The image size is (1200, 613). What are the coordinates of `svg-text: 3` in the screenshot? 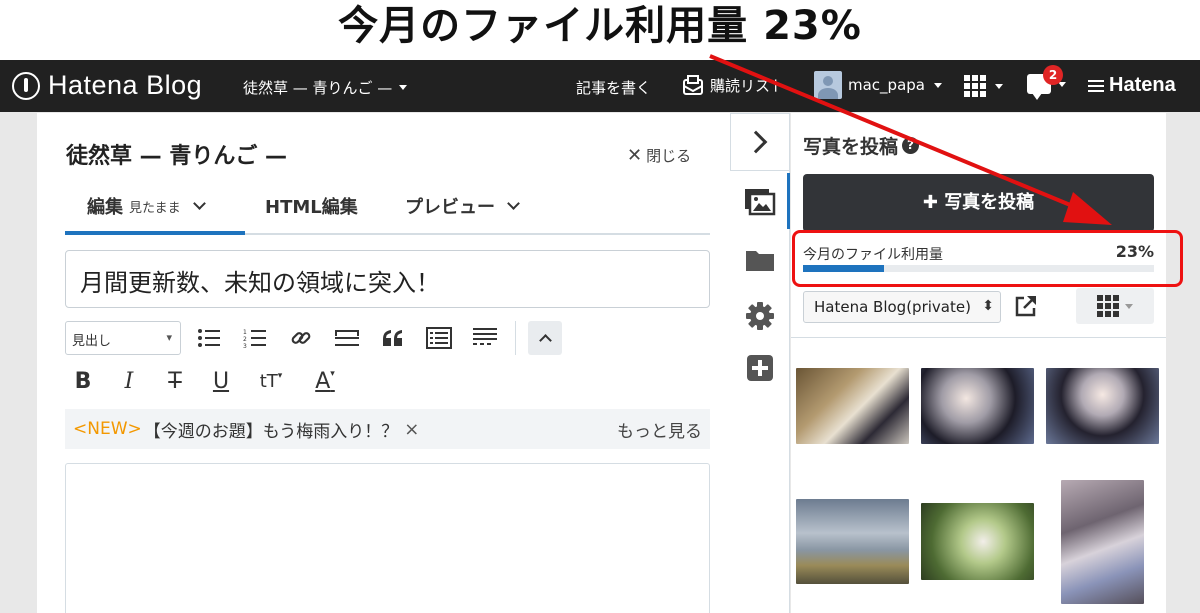 It's located at (245, 345).